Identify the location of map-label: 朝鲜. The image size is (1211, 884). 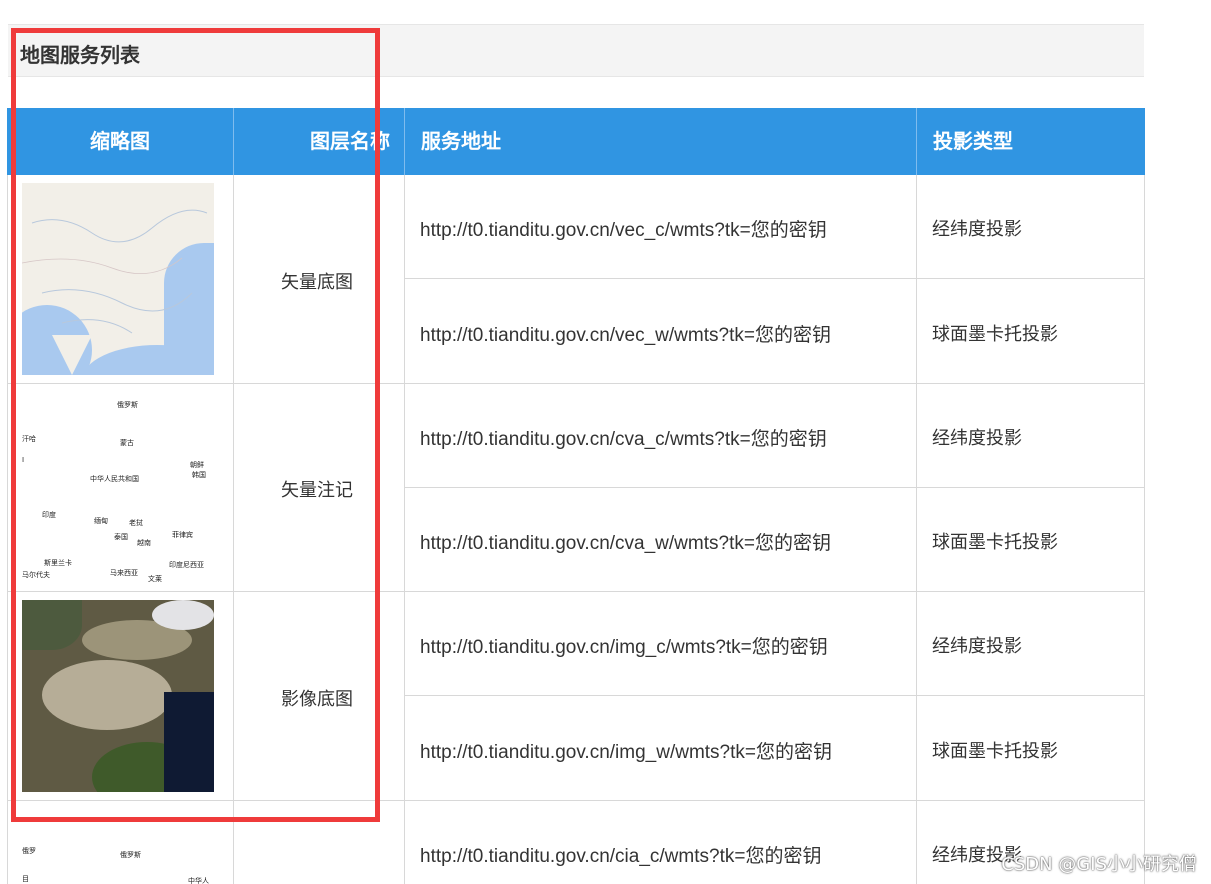
(197, 465).